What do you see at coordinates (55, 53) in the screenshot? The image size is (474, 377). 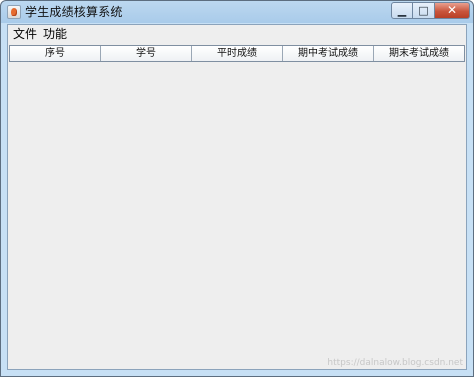 I see `column-header-index: 序号` at bounding box center [55, 53].